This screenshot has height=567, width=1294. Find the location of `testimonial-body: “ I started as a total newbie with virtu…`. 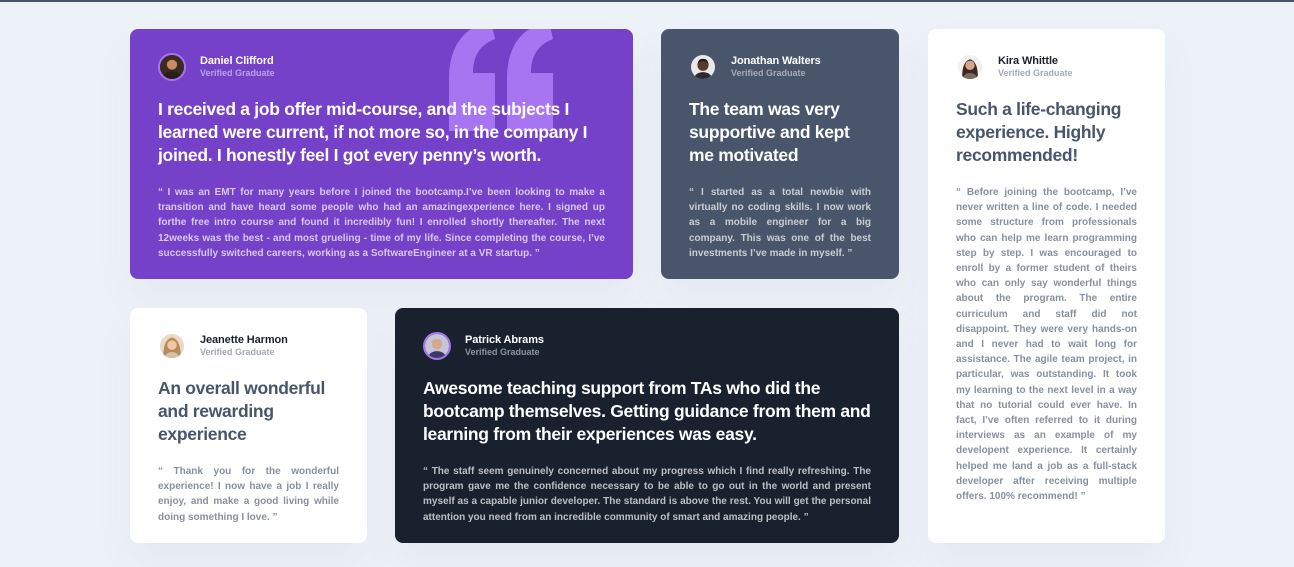

testimonial-body: “ I started as a total newbie with virtu… is located at coordinates (780, 223).